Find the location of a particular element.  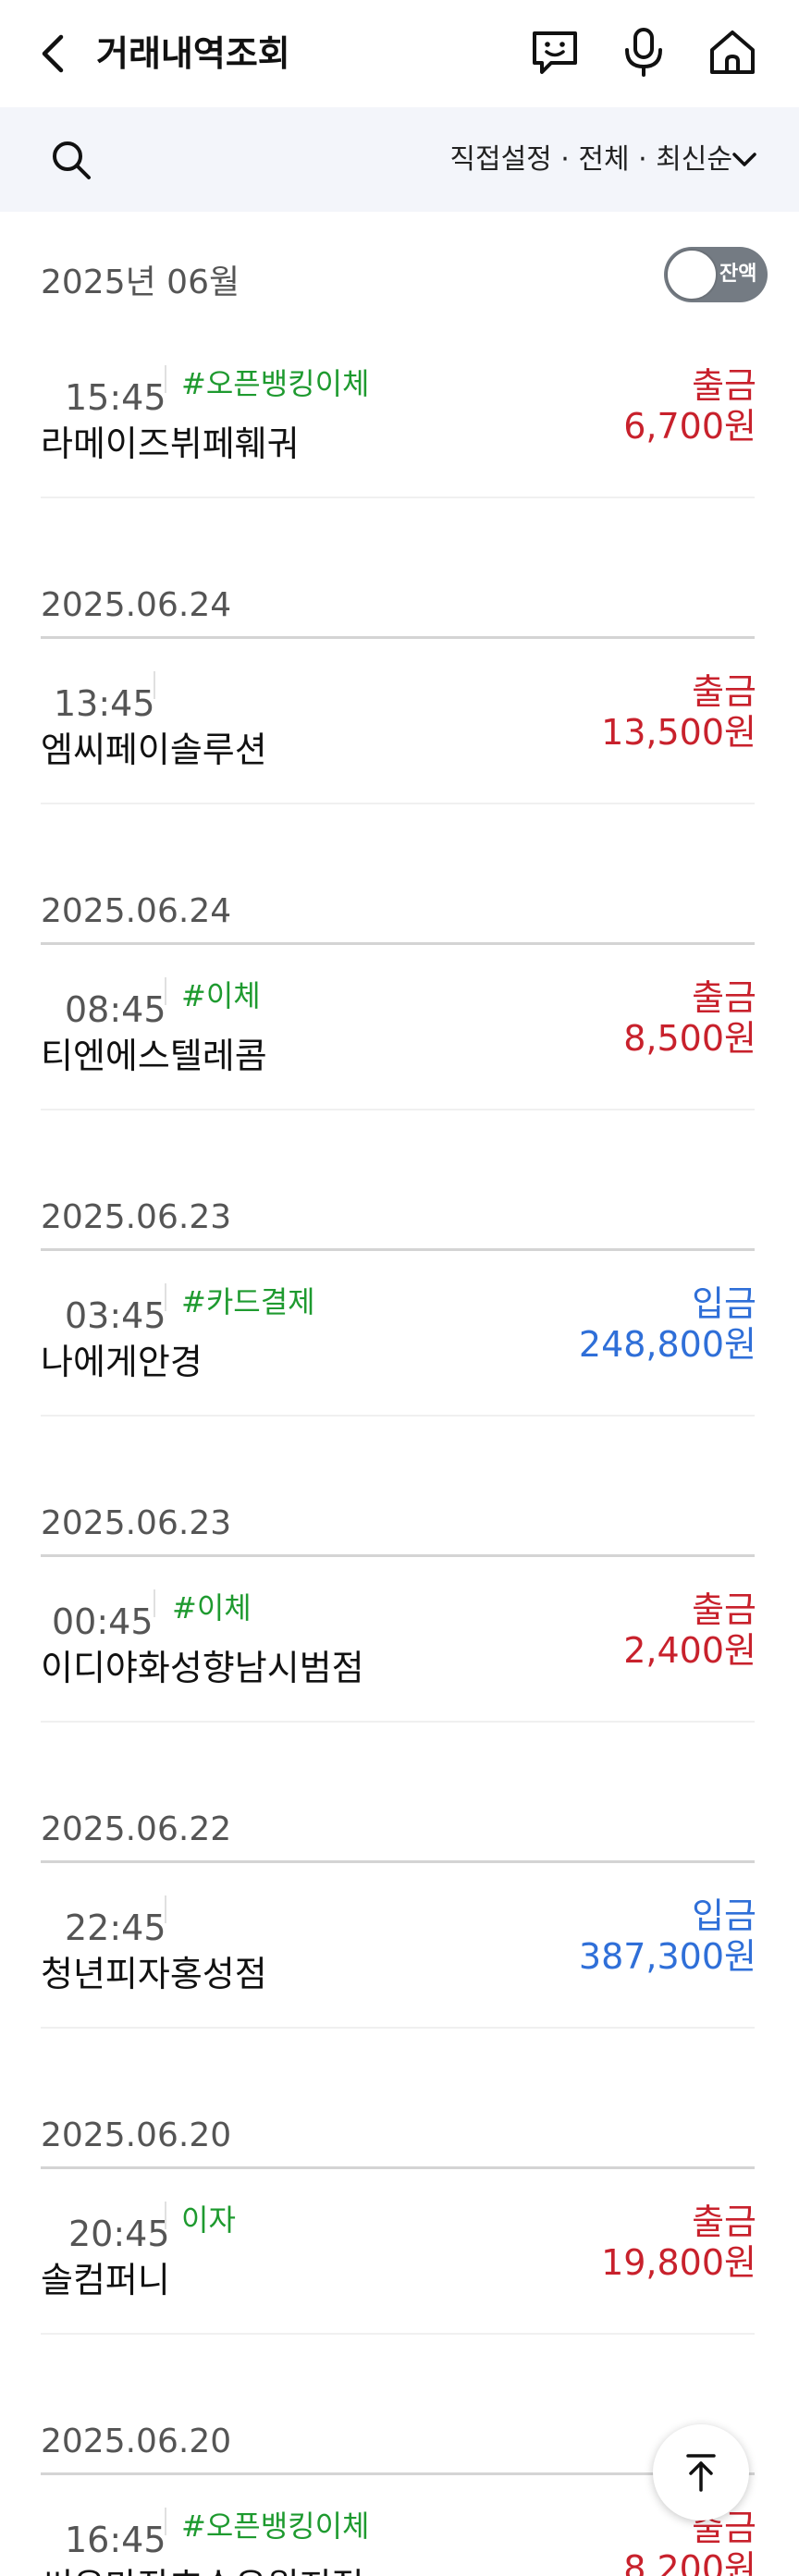

chat-button is located at coordinates (555, 52).